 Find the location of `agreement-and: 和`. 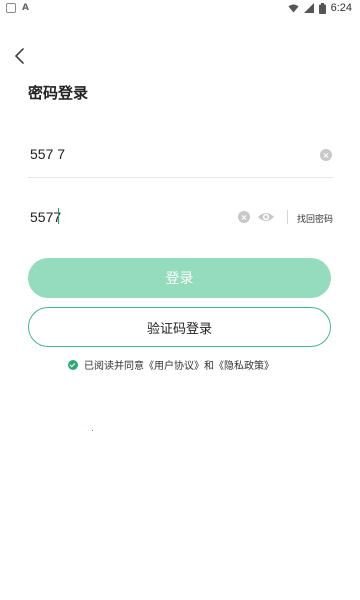

agreement-and: 和 is located at coordinates (209, 366).